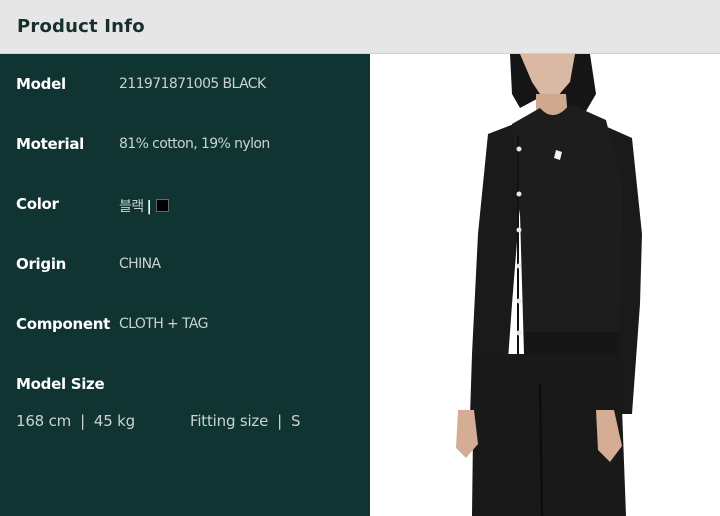 The width and height of the screenshot is (720, 516). What do you see at coordinates (44, 421) in the screenshot?
I see `model-height: 168 cm` at bounding box center [44, 421].